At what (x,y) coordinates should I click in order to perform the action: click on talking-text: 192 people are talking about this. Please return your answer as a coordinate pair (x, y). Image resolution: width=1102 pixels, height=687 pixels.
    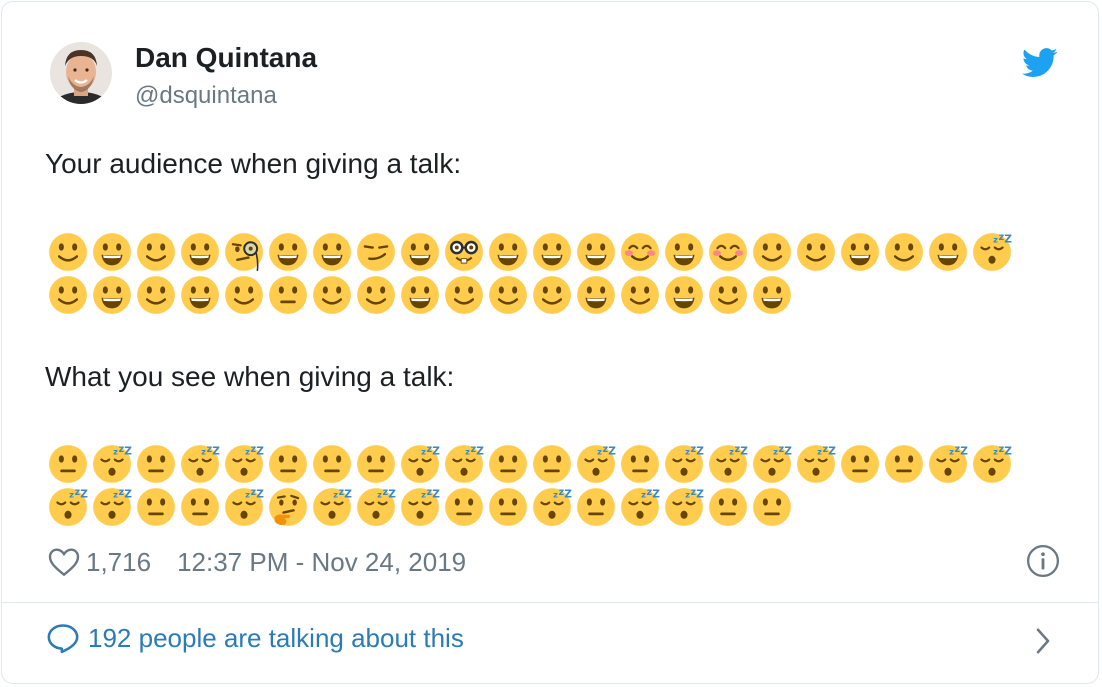
    Looking at the image, I should click on (276, 637).